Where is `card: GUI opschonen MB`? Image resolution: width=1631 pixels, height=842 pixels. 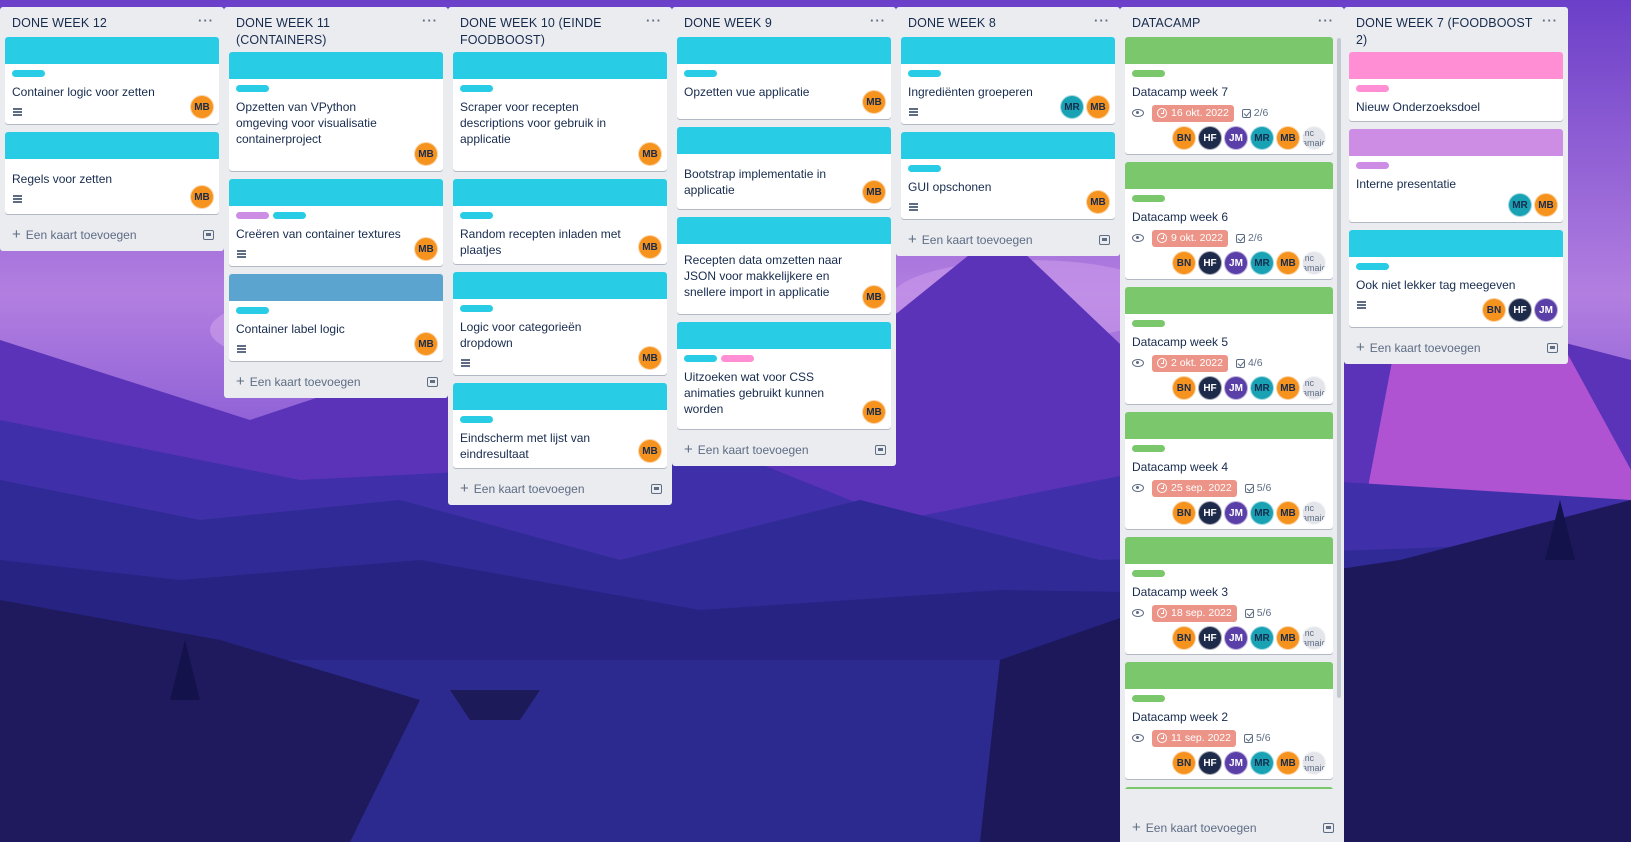
card: GUI opschonen MB is located at coordinates (1008, 175).